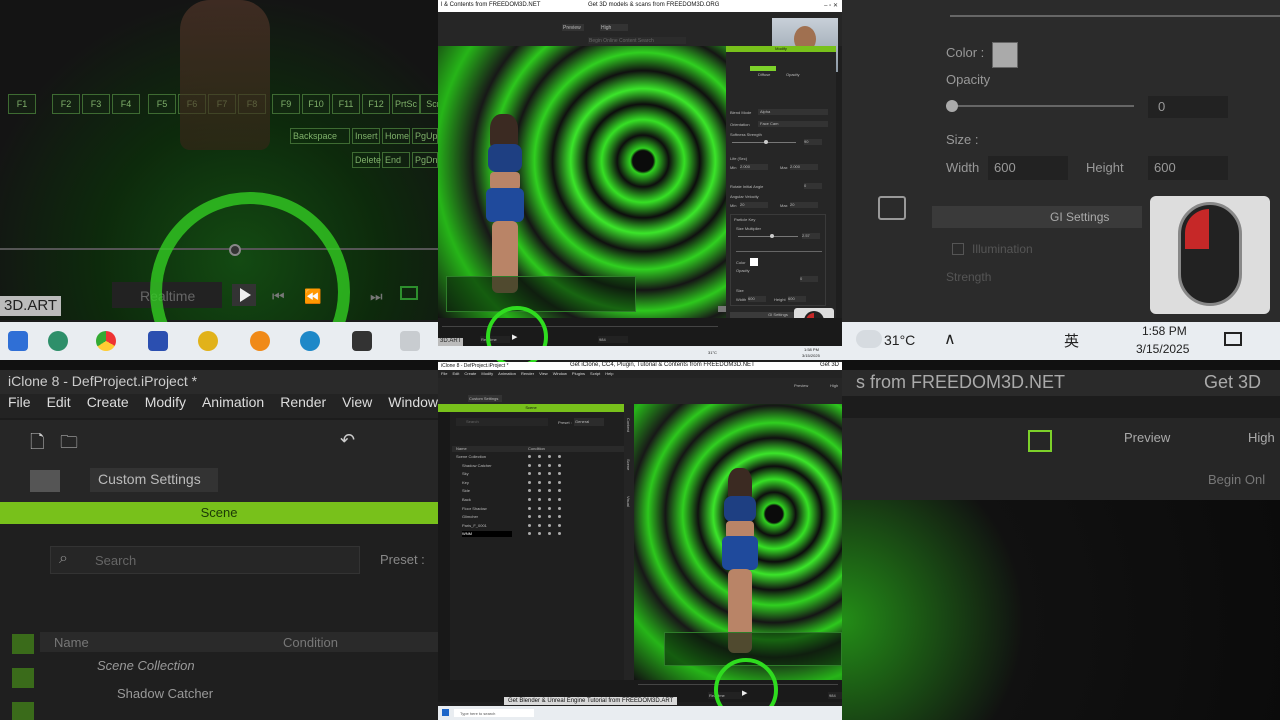 This screenshot has width=1280, height=720. What do you see at coordinates (527, 373) in the screenshot?
I see `menu-render: Render` at bounding box center [527, 373].